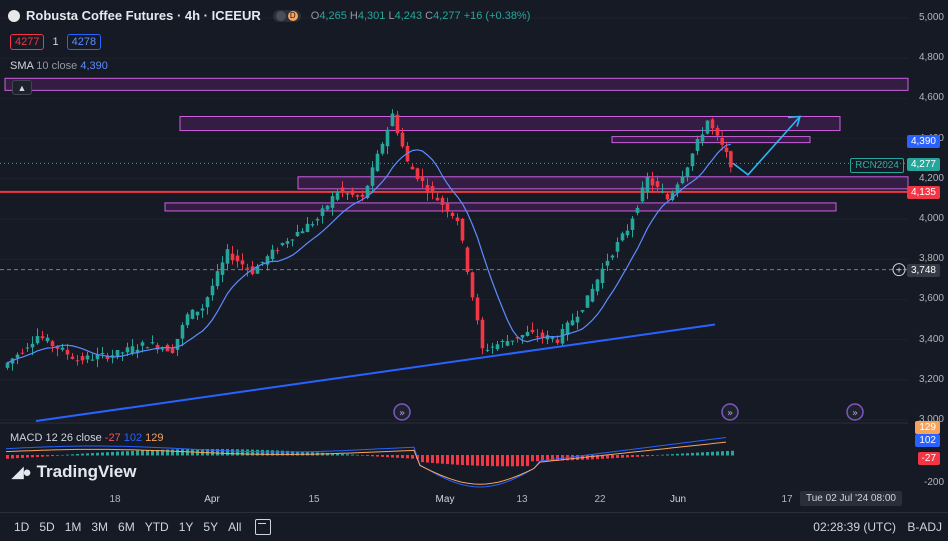 The height and width of the screenshot is (541, 948). What do you see at coordinates (931, 178) in the screenshot?
I see `price-axis-label: 4,200` at bounding box center [931, 178].